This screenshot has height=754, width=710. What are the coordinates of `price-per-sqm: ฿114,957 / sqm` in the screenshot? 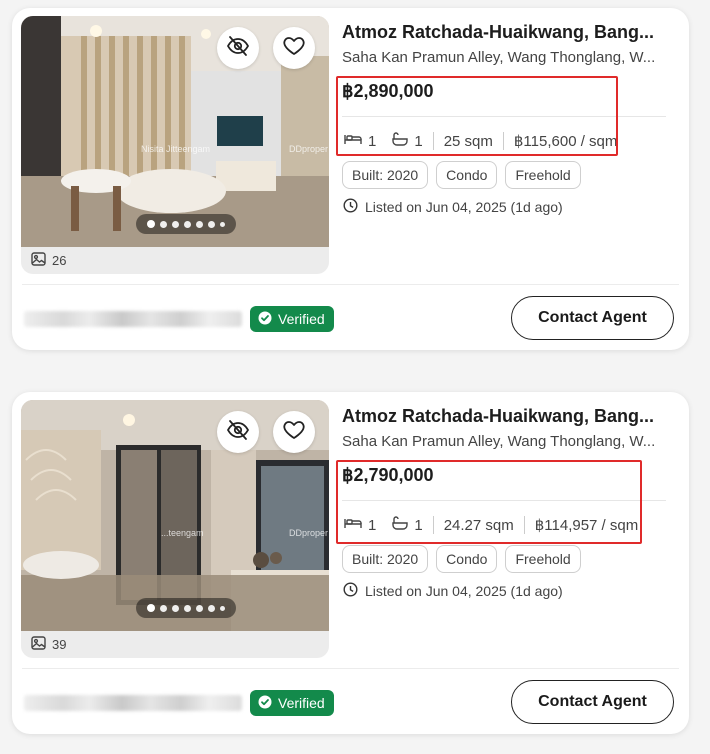 It's located at (586, 525).